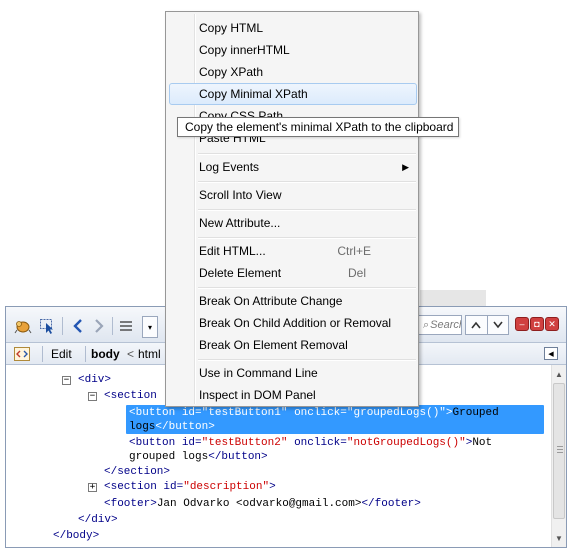  What do you see at coordinates (293, 94) in the screenshot?
I see `menu-item-copy-minimal-xpath: Copy Minimal XPath` at bounding box center [293, 94].